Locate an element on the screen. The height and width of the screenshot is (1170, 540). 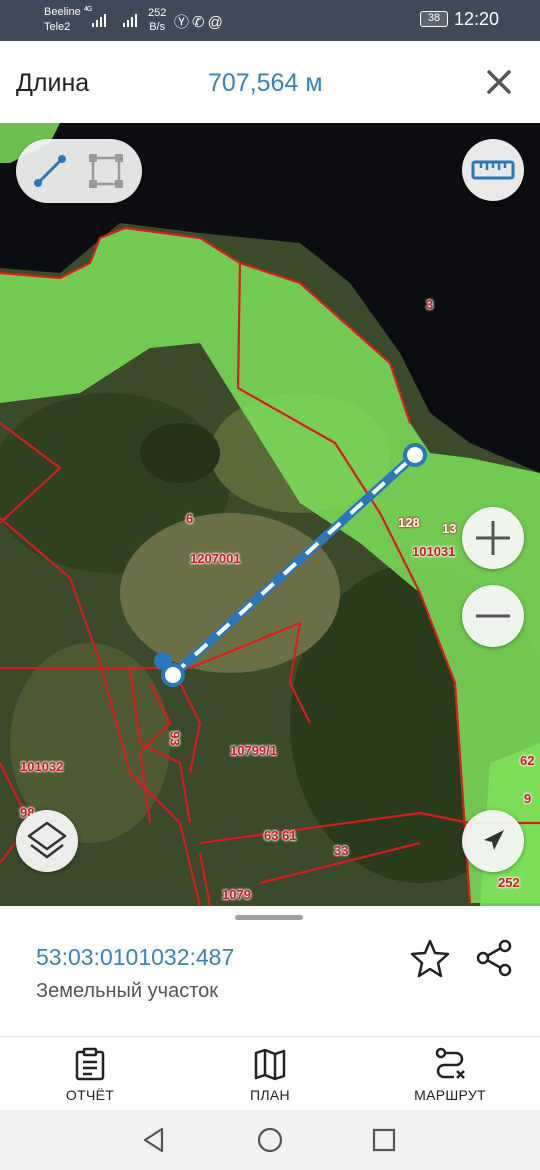
recents-button is located at coordinates (384, 1140).